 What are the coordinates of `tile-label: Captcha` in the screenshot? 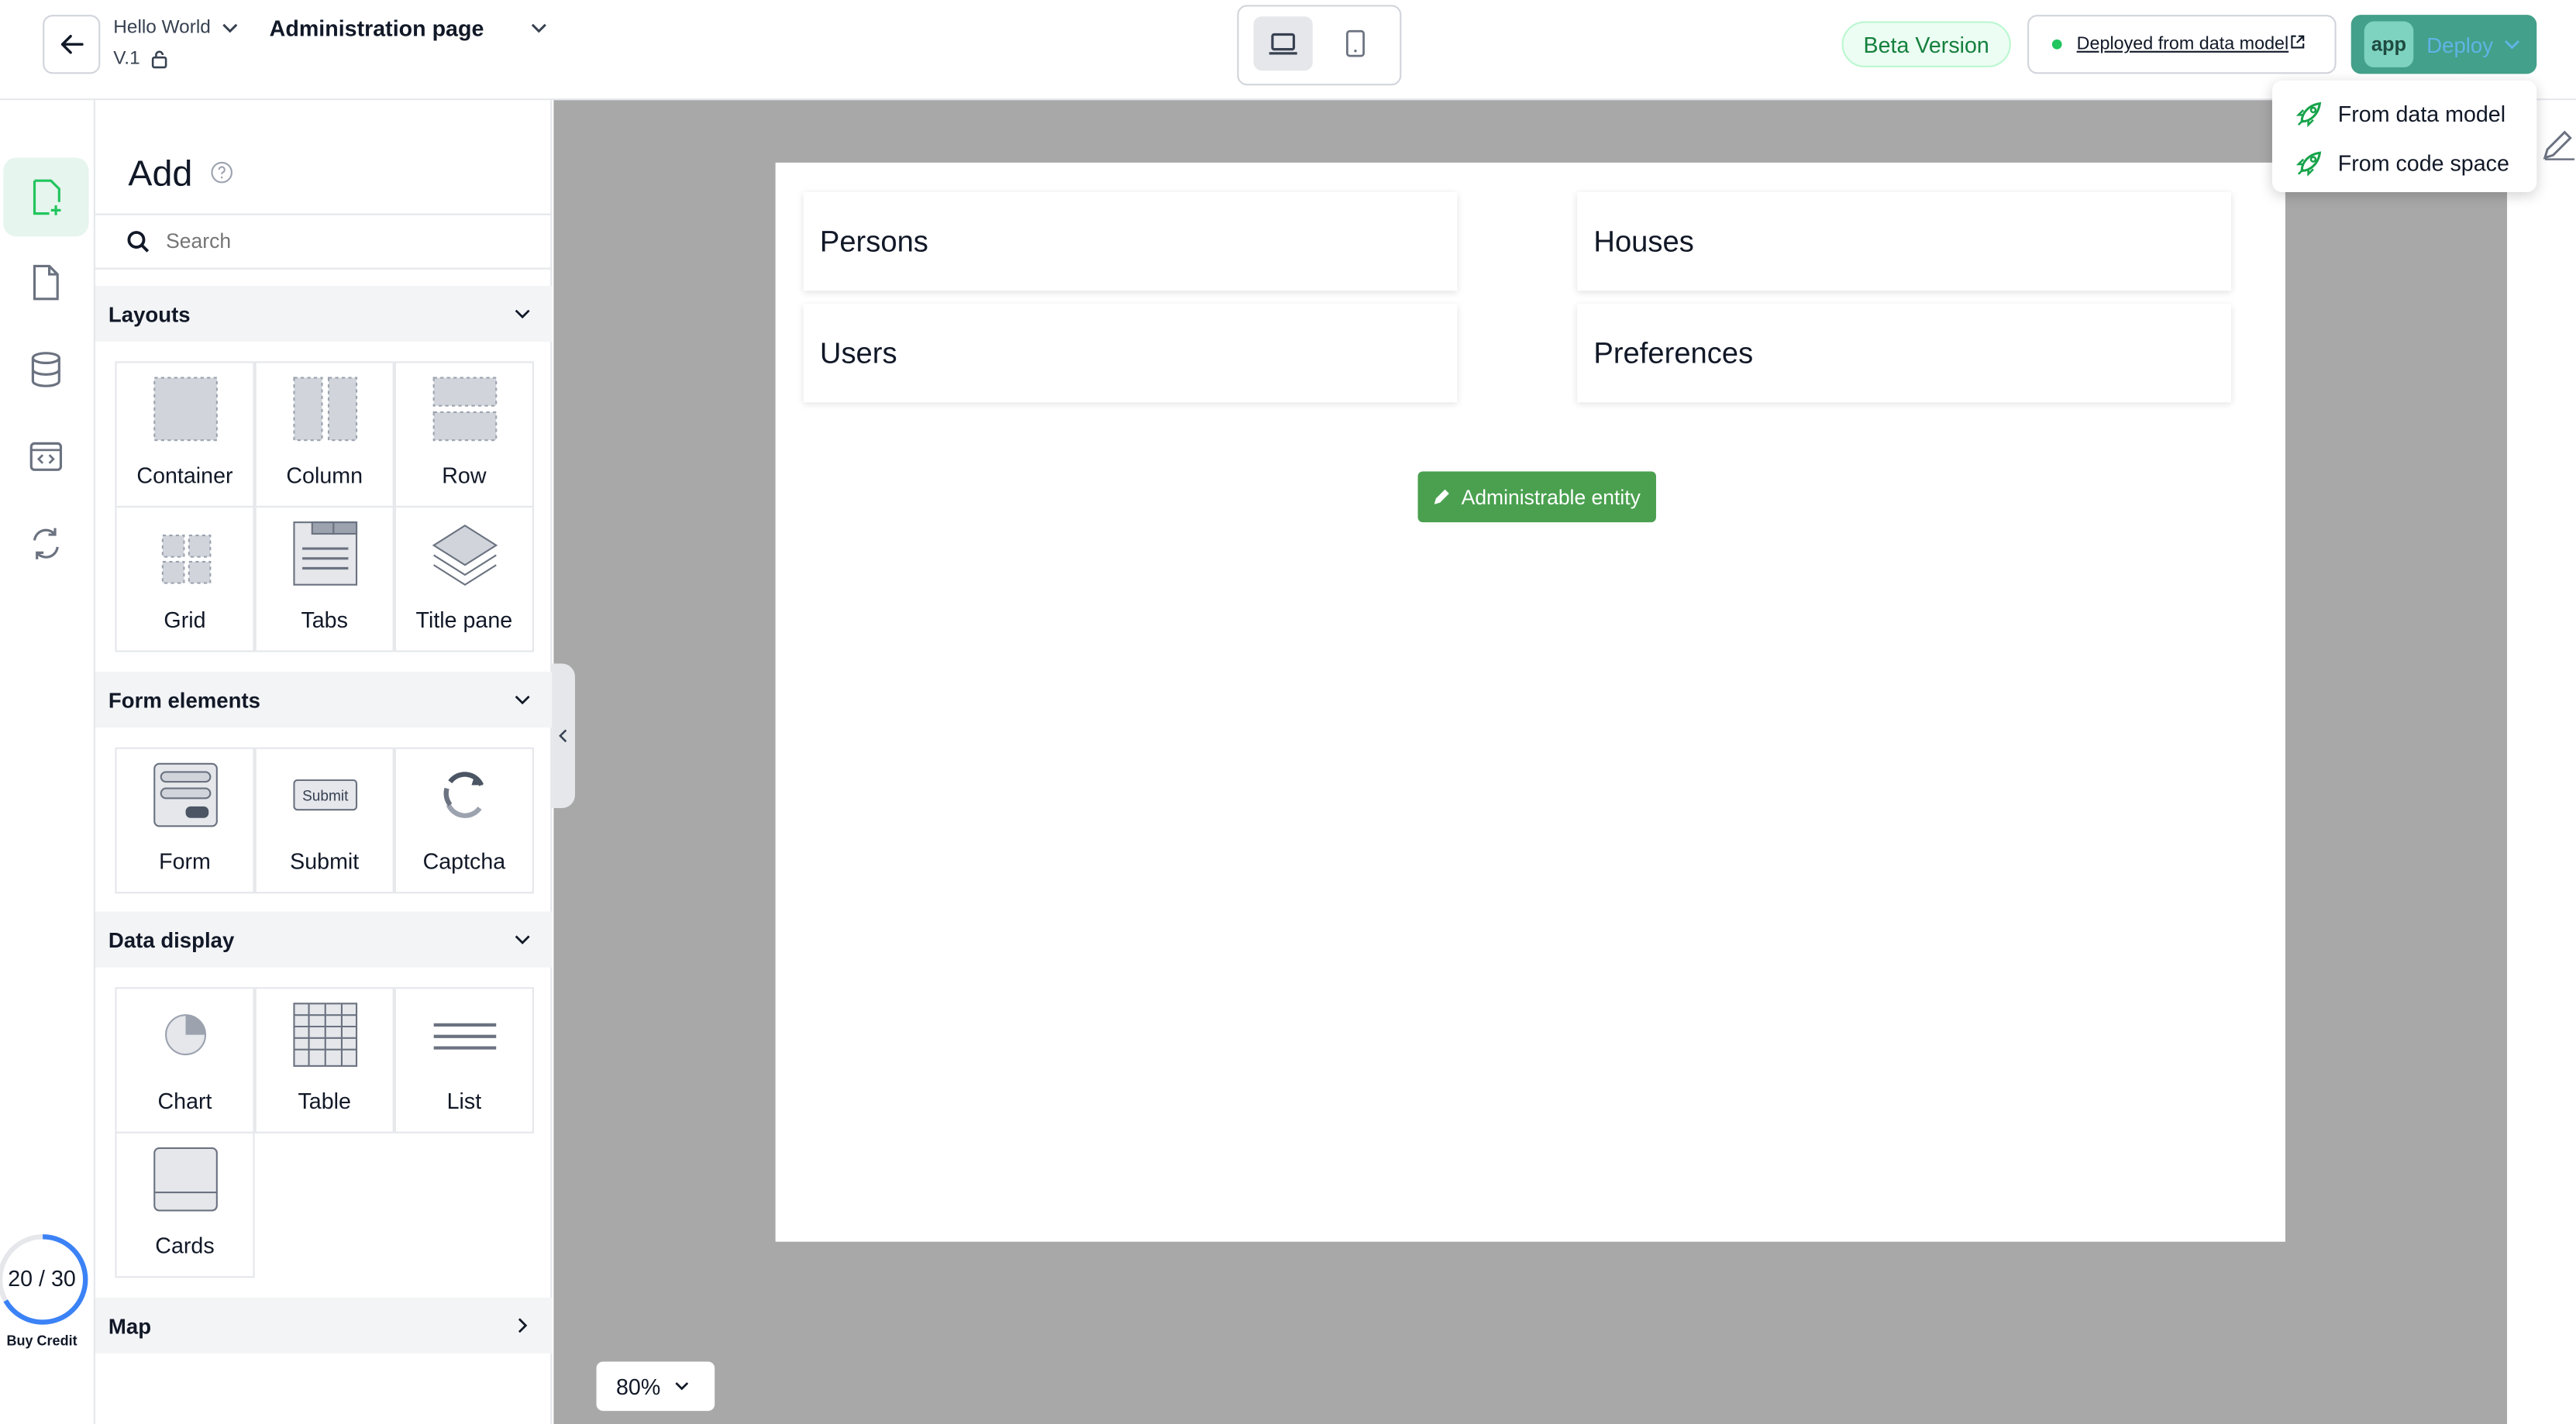 It's located at (464, 861).